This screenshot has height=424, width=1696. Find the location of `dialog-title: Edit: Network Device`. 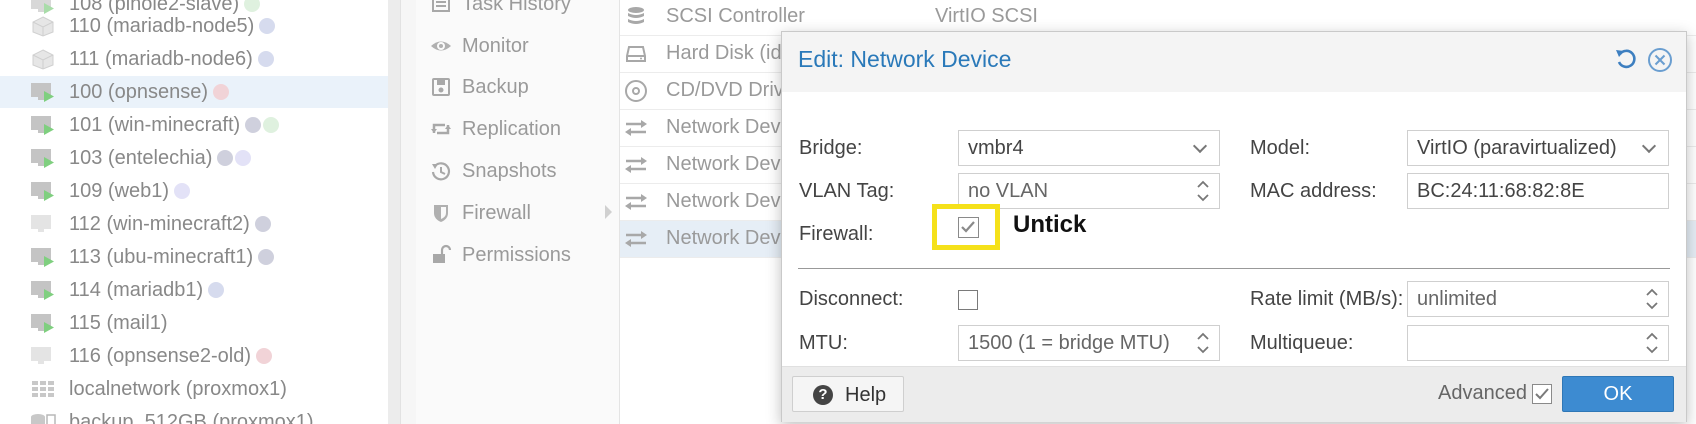

dialog-title: Edit: Network Device is located at coordinates (905, 59).